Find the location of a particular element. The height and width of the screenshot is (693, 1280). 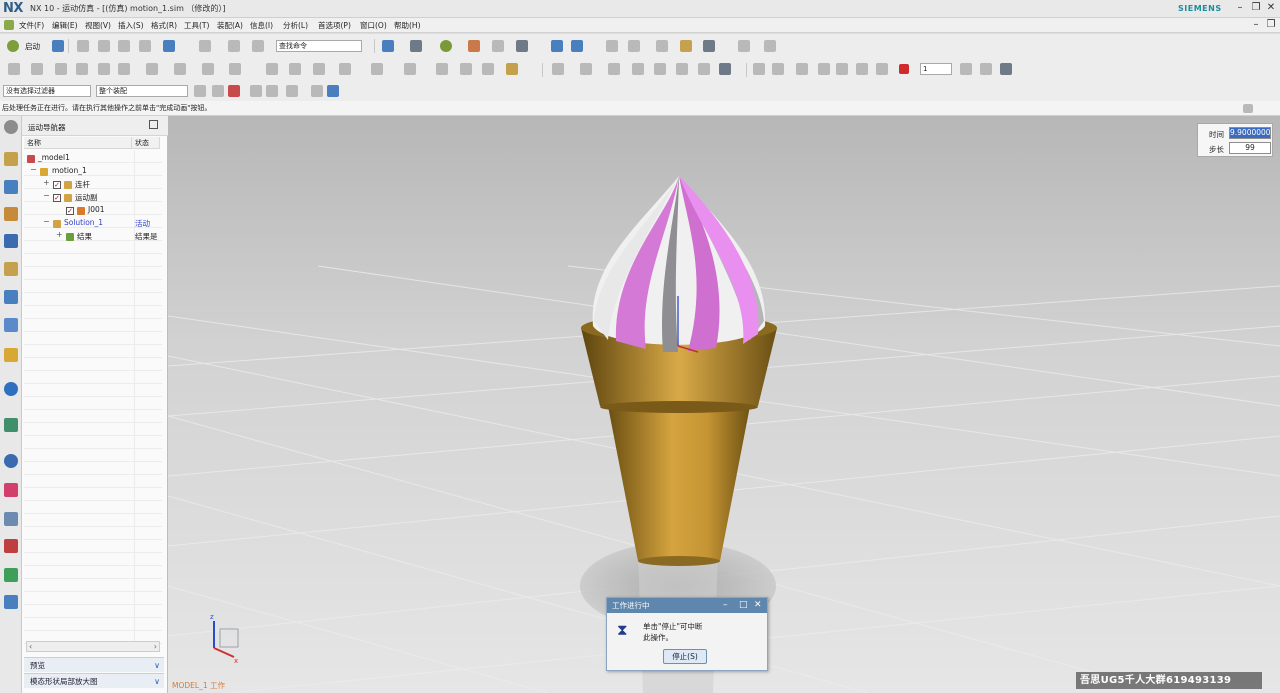

document-tab-icon is located at coordinates (11, 602).